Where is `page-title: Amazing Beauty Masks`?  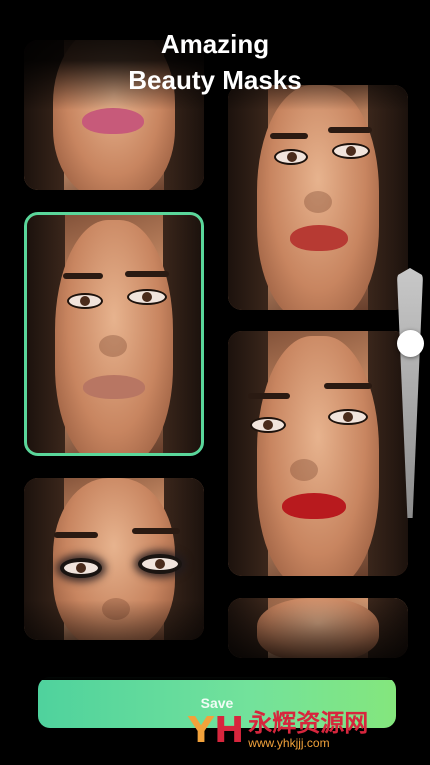 page-title: Amazing Beauty Masks is located at coordinates (215, 62).